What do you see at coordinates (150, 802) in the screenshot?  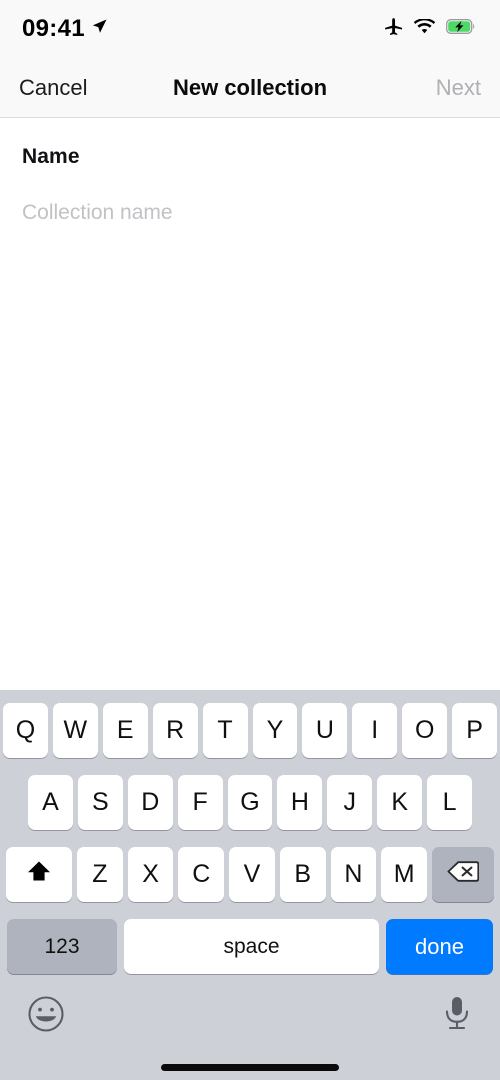 I see `key-d: D` at bounding box center [150, 802].